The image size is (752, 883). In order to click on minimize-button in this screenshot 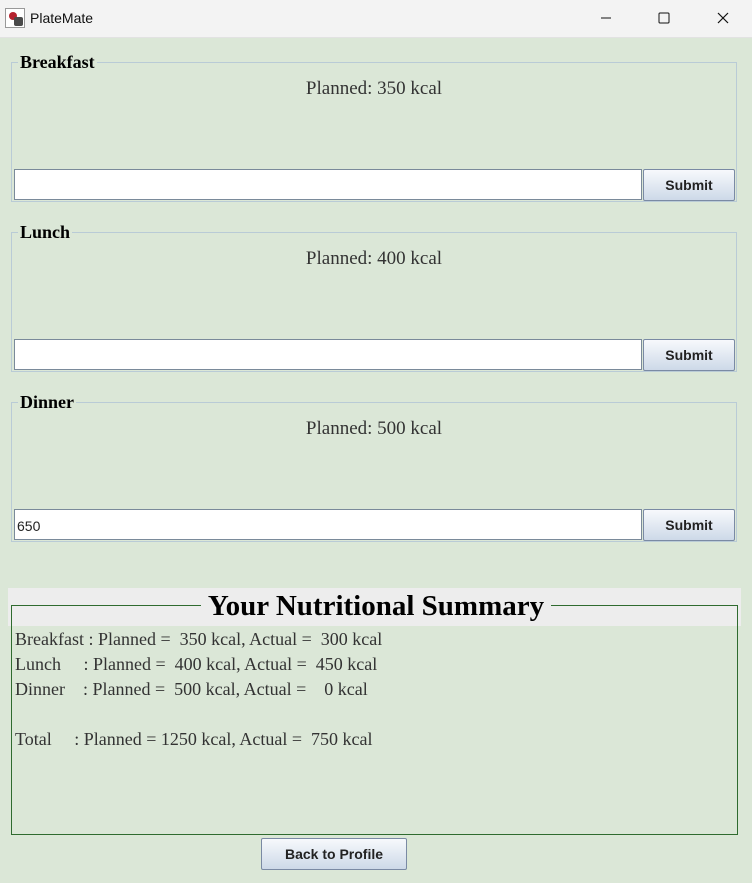, I will do `click(606, 18)`.